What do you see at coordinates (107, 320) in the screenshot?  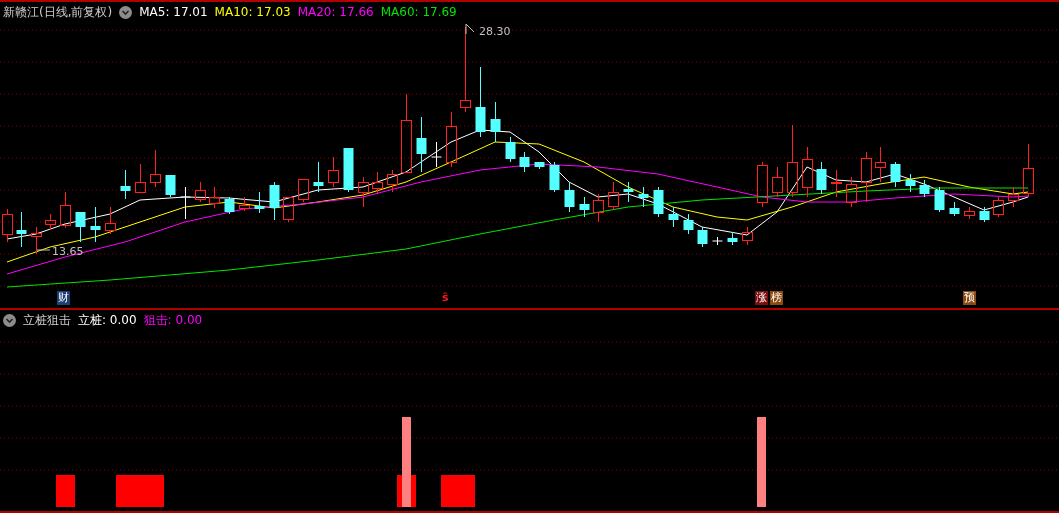 I see `indicator-reading: 立桩: 0.00` at bounding box center [107, 320].